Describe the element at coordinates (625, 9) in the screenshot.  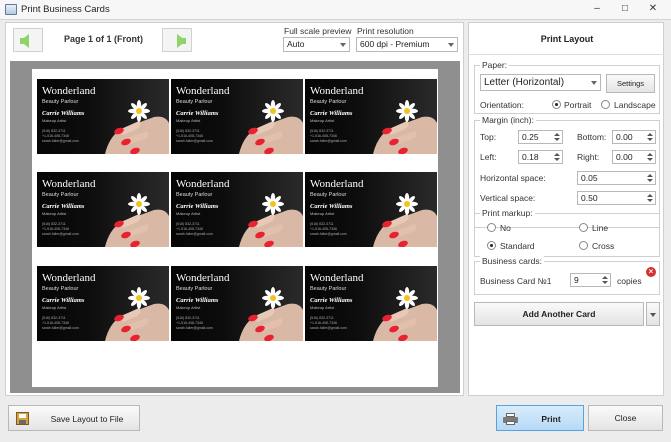
I see `maximize-button: □` at that location.